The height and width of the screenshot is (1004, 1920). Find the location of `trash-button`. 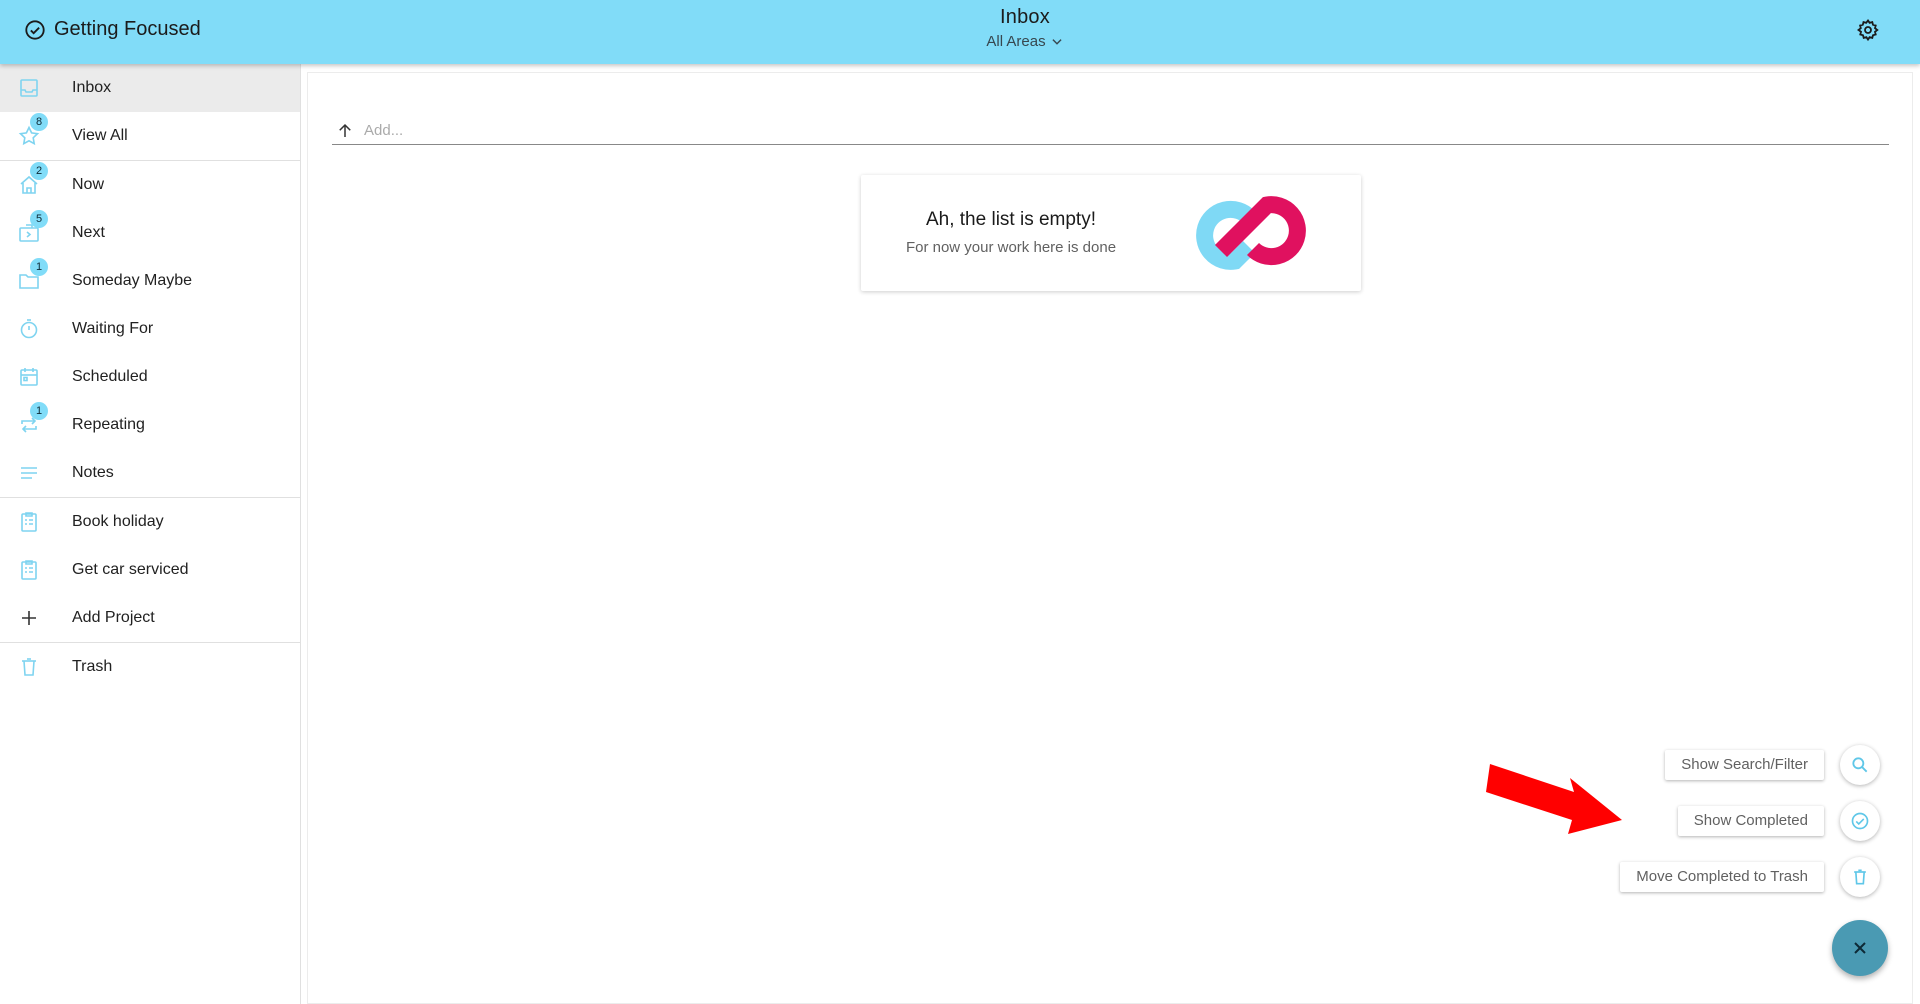

trash-button is located at coordinates (1860, 877).